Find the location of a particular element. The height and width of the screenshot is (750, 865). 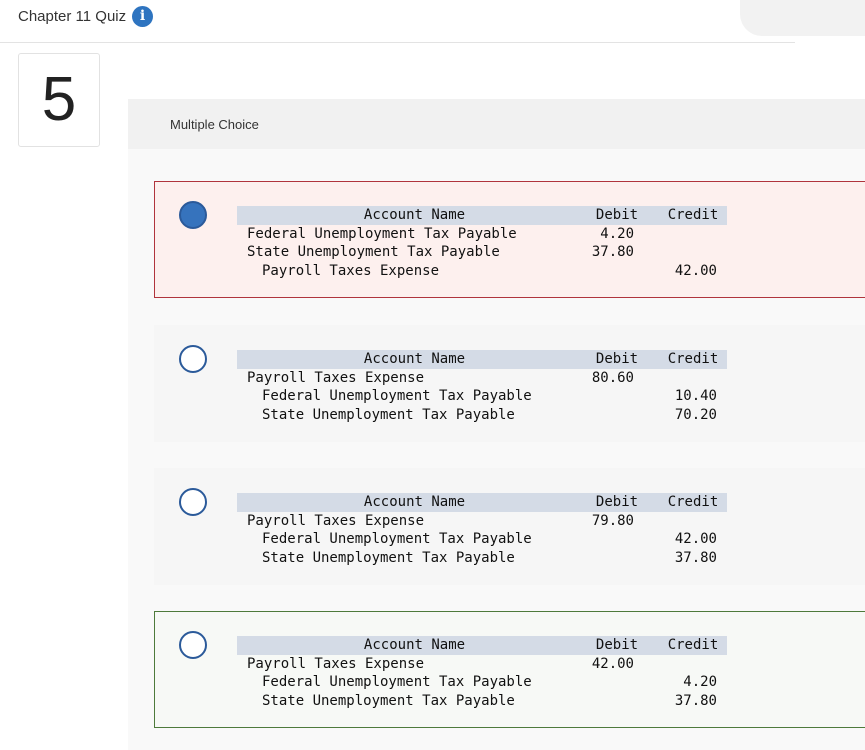

table-row: State Unemployment Tax Payable 70.20 is located at coordinates (482, 415).